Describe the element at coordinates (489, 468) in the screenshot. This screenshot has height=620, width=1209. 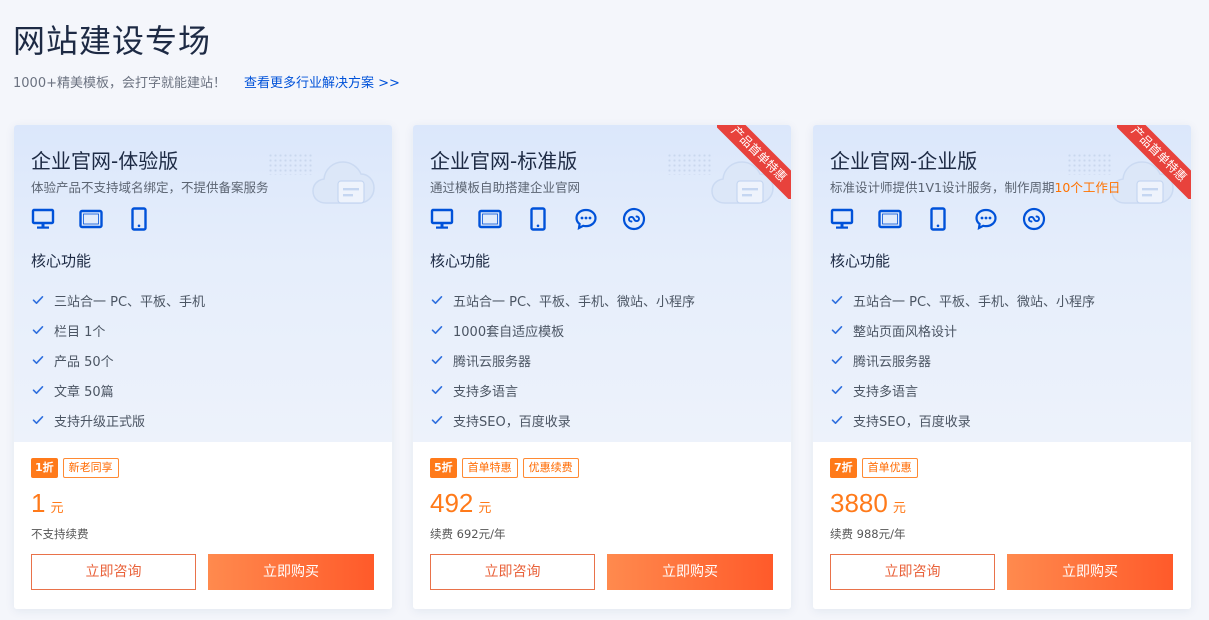
I see `promo-tag: 首单特惠` at that location.